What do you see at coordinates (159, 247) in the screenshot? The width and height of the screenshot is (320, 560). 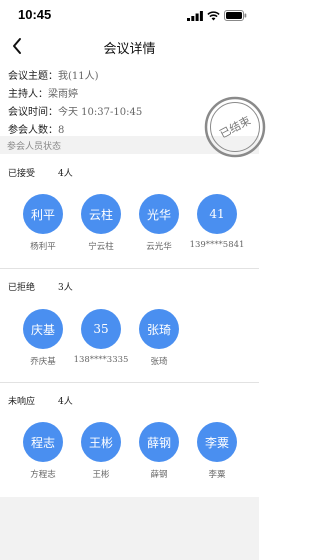 I see `participant-name: 云光华` at bounding box center [159, 247].